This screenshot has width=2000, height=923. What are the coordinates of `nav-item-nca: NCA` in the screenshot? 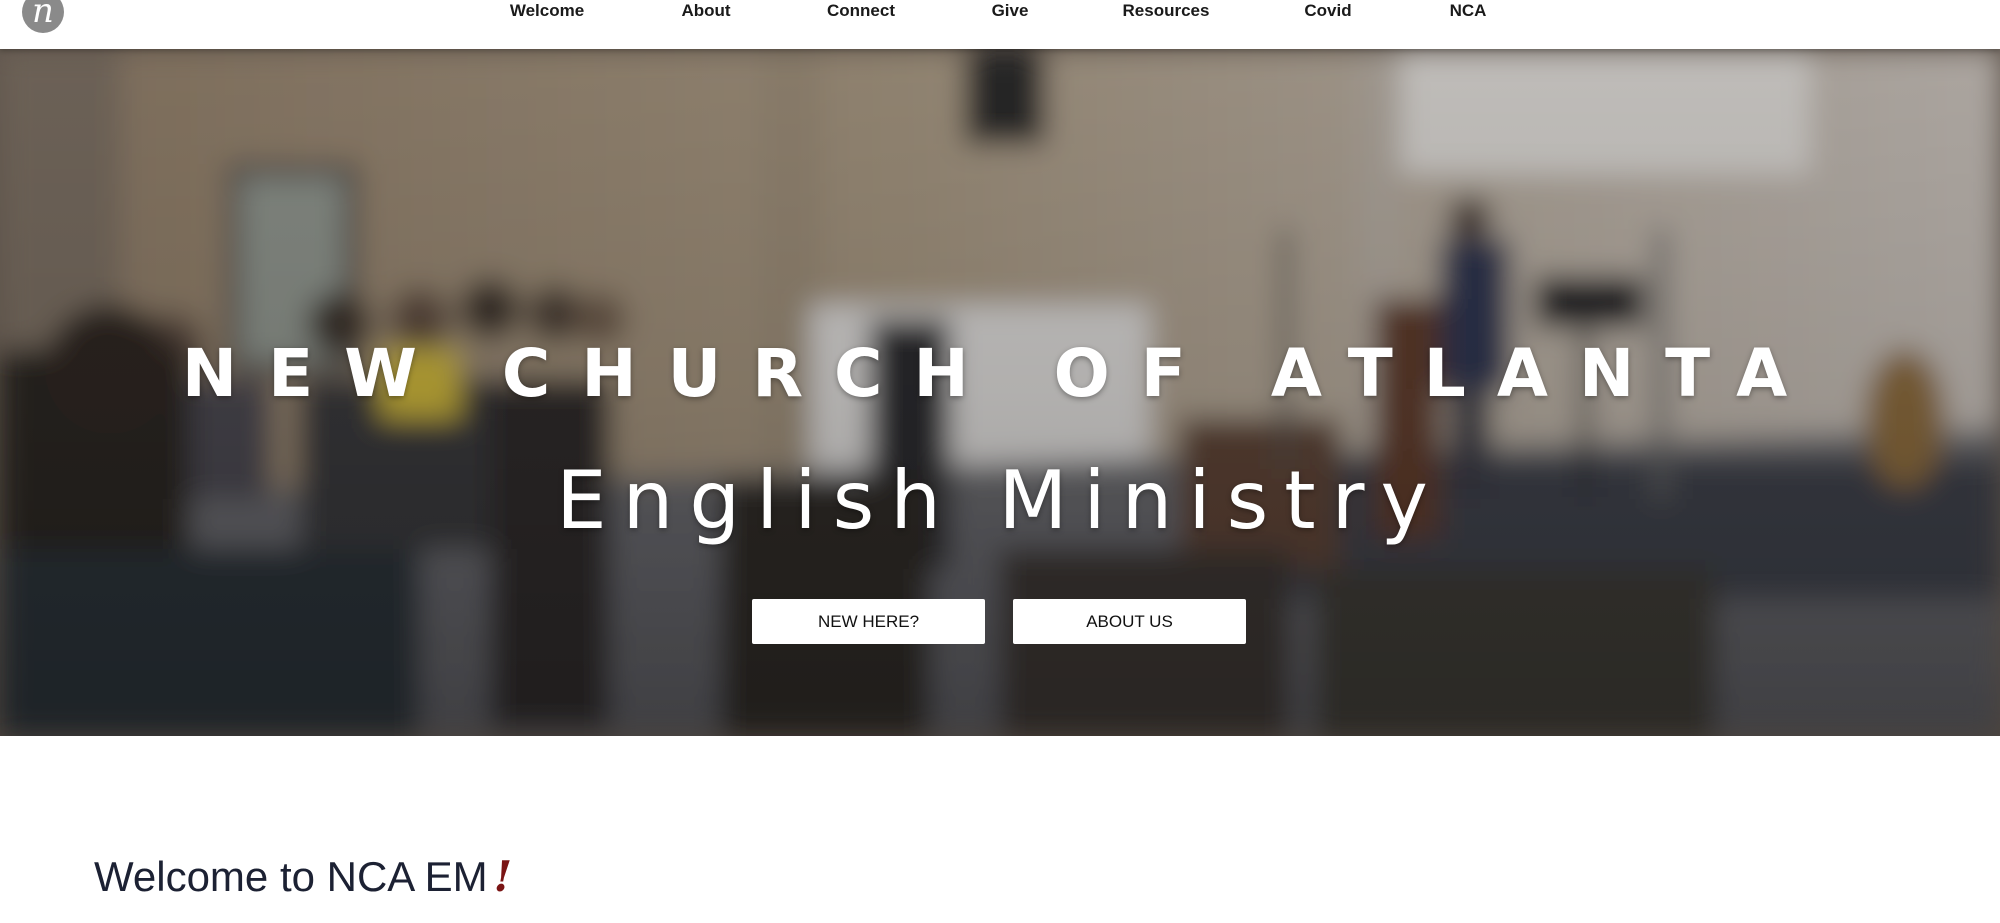 It's located at (1468, 11).